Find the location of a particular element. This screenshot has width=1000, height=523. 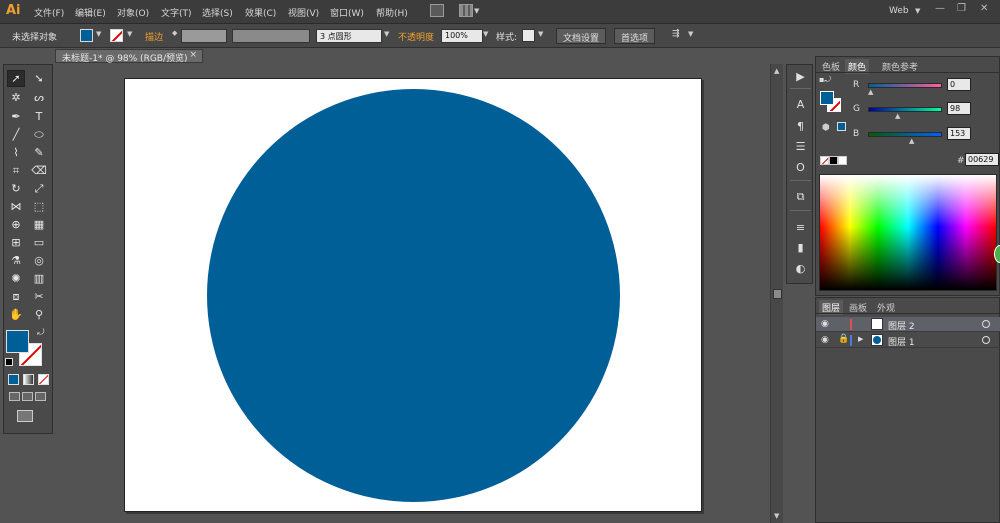

actions-play-icon: ▶ is located at coordinates (800, 76).